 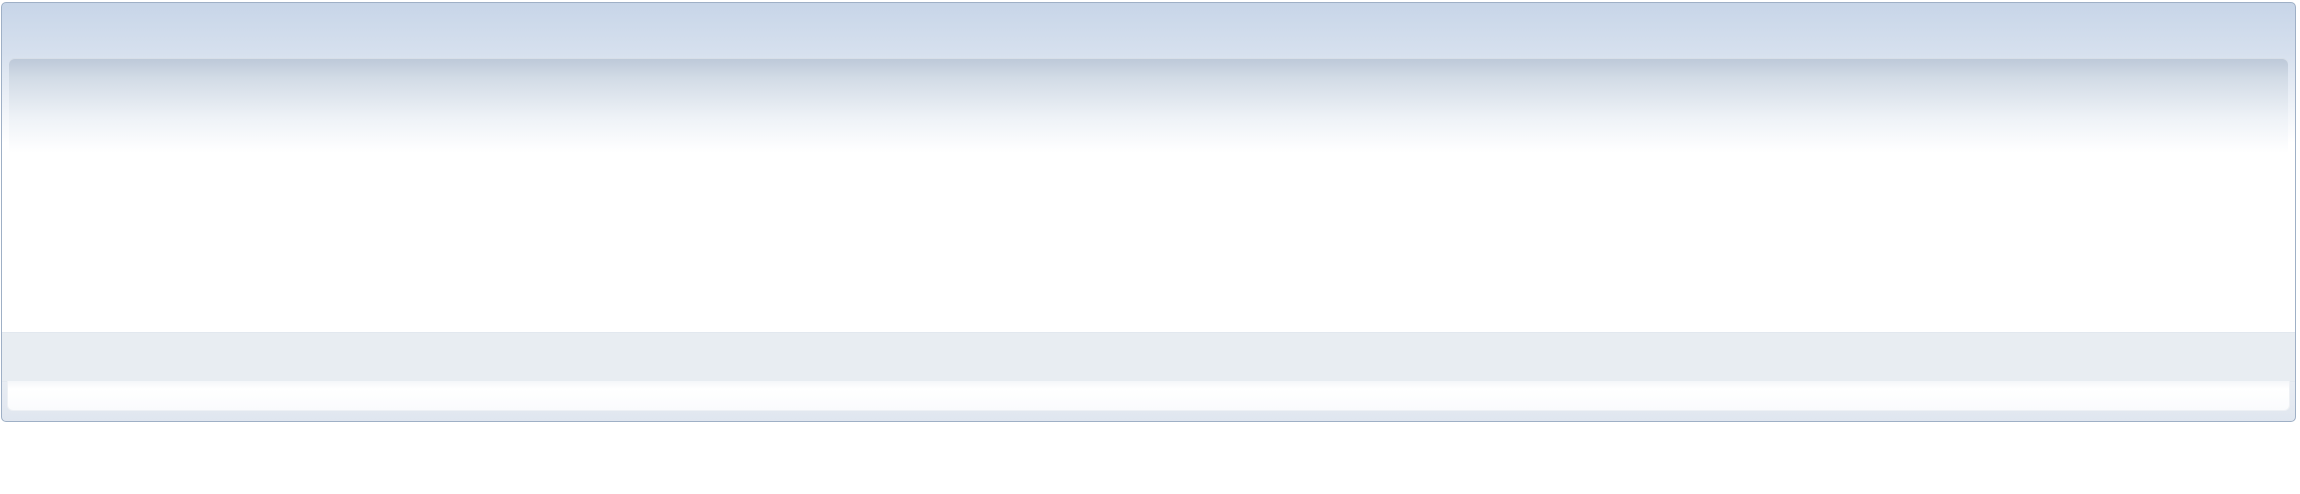 What do you see at coordinates (1148, 30) in the screenshot?
I see `title-bar` at bounding box center [1148, 30].